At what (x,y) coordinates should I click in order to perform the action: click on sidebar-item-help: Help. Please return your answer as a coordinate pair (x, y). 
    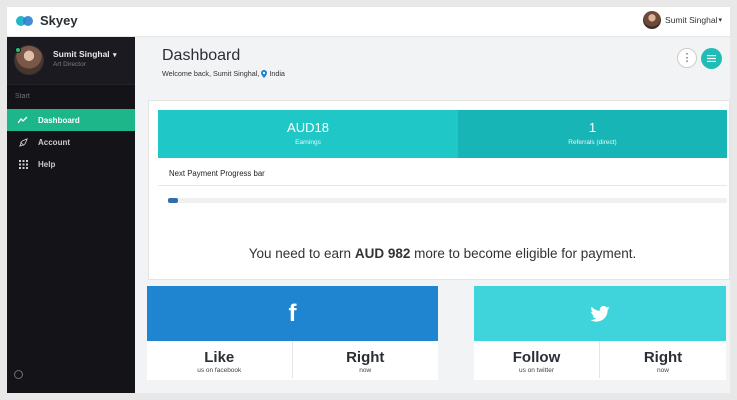
    Looking at the image, I should click on (71, 164).